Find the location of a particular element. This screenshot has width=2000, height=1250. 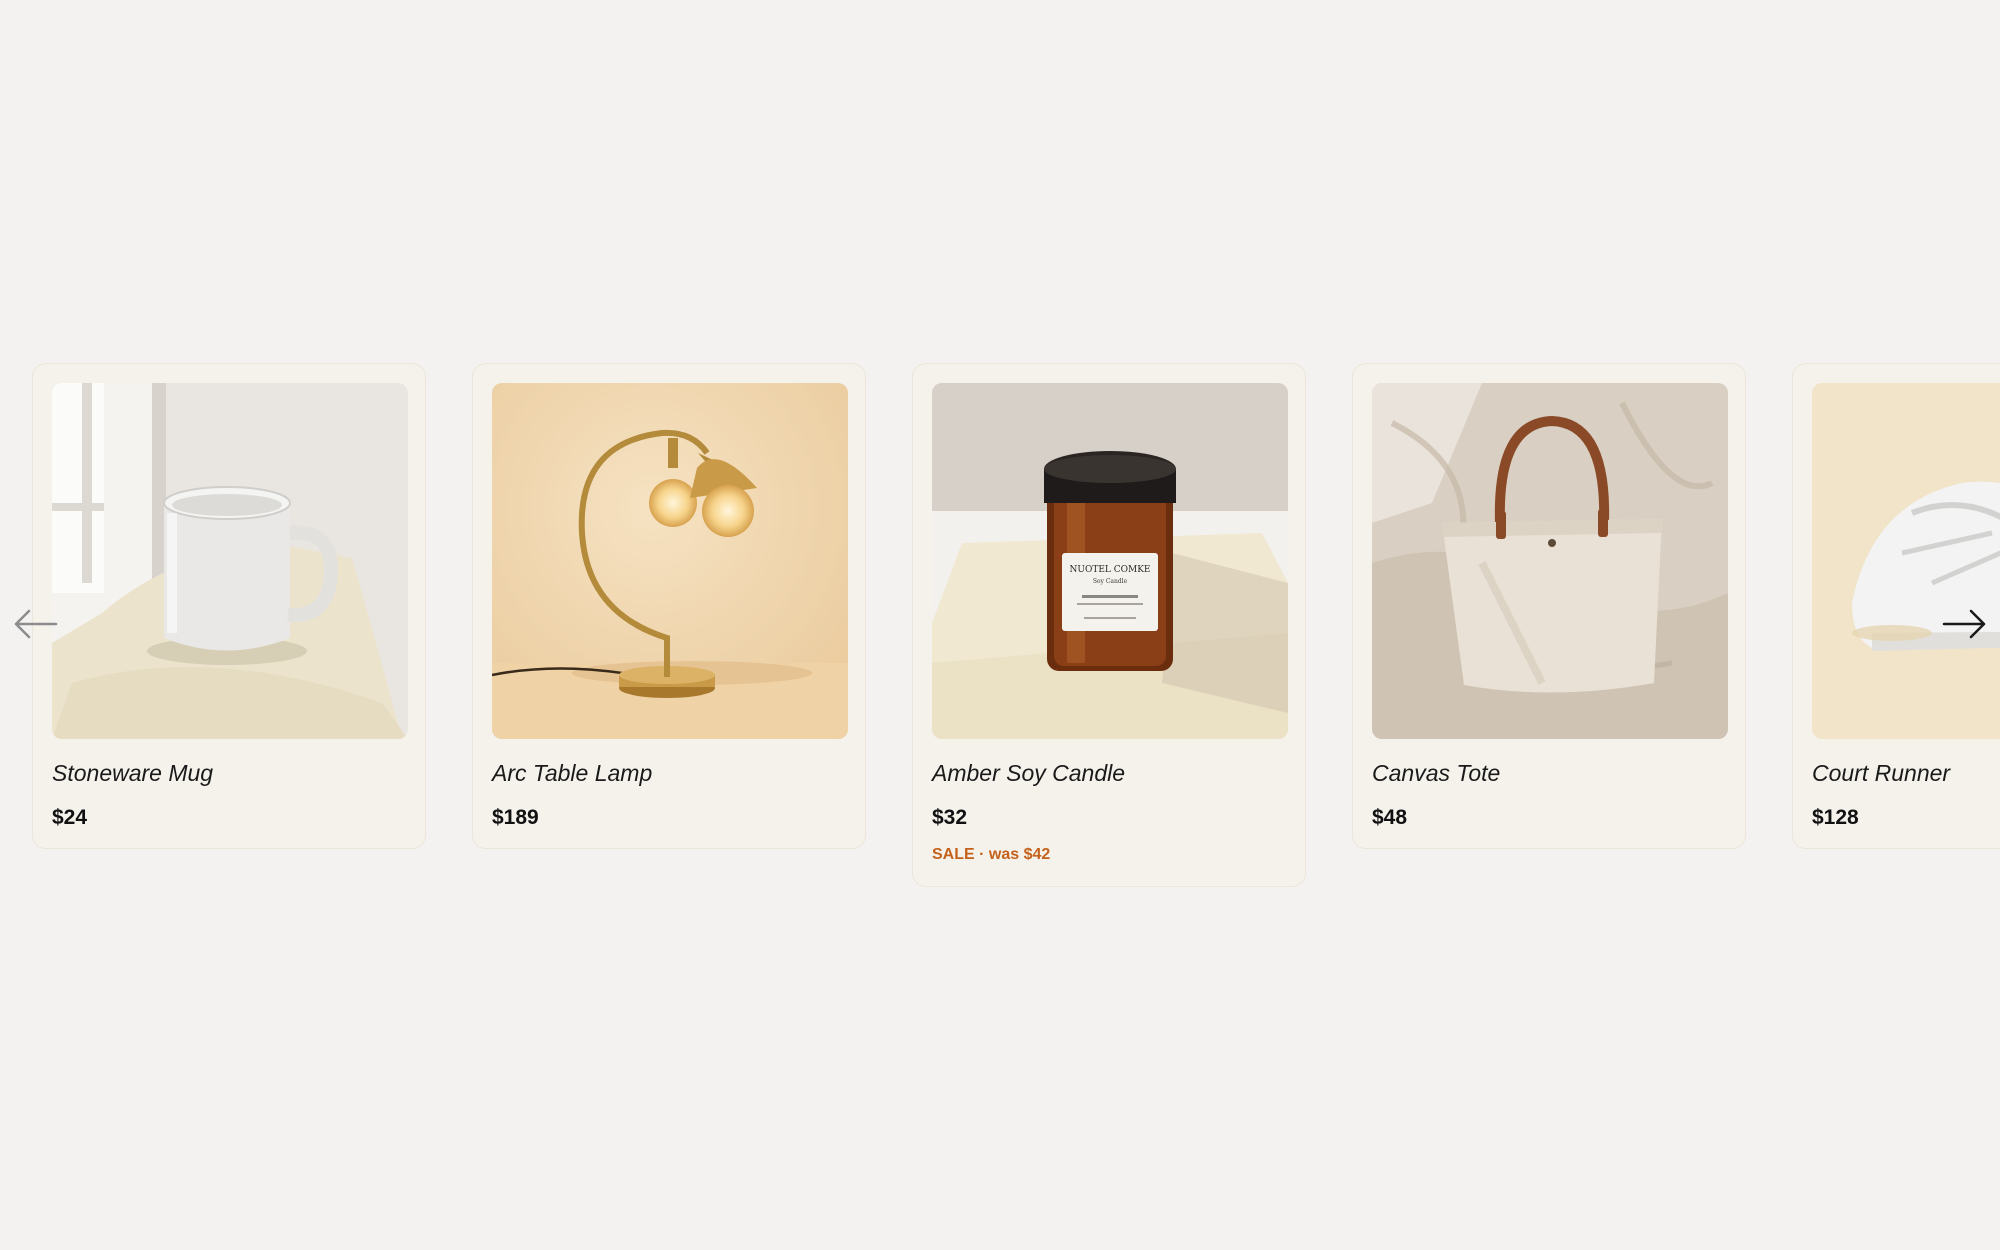

product-image-canvas-tote is located at coordinates (1550, 561).